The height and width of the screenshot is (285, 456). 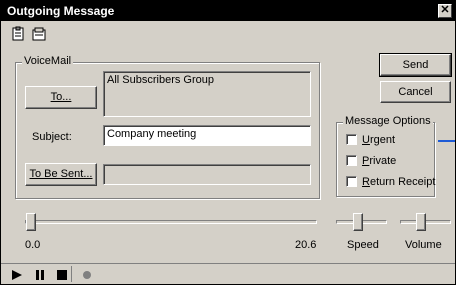 What do you see at coordinates (31, 222) in the screenshot?
I see `position-slider-thumb` at bounding box center [31, 222].